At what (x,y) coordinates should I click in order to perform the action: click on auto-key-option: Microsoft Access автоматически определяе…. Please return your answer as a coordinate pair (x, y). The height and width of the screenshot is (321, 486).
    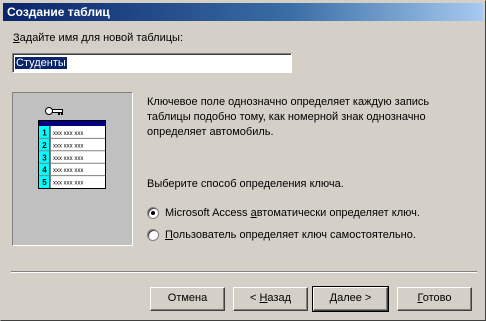
    Looking at the image, I should click on (283, 213).